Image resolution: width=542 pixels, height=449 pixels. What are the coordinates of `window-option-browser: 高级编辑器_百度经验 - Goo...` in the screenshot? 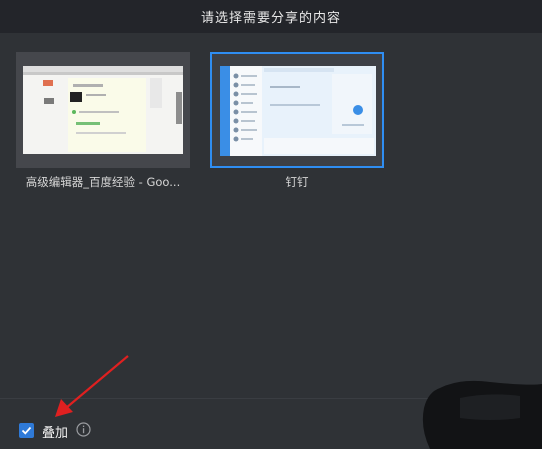 It's located at (103, 122).